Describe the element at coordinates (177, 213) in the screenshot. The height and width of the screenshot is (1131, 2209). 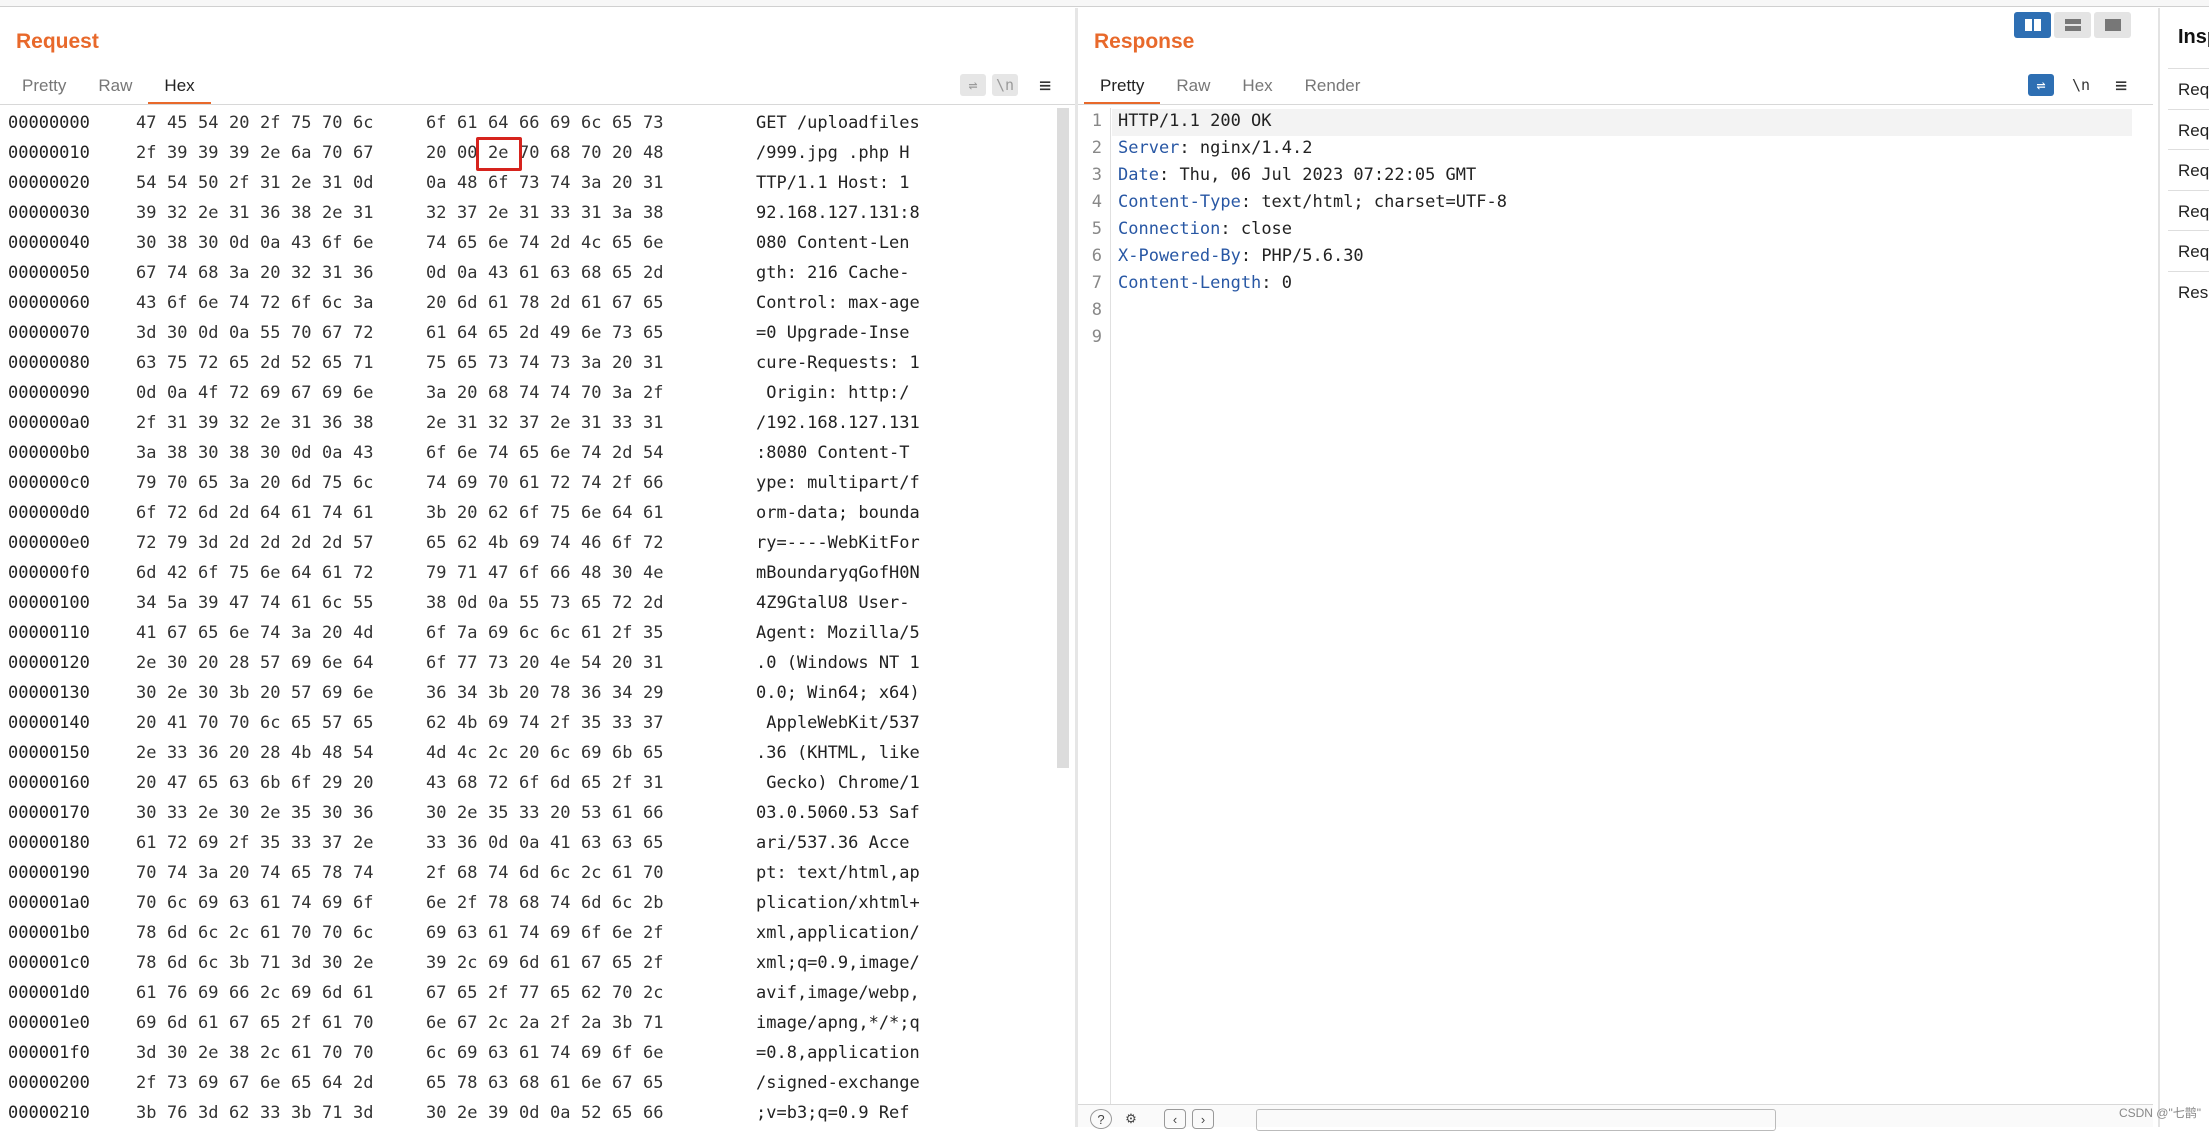
I see `hex-byte: 32` at that location.